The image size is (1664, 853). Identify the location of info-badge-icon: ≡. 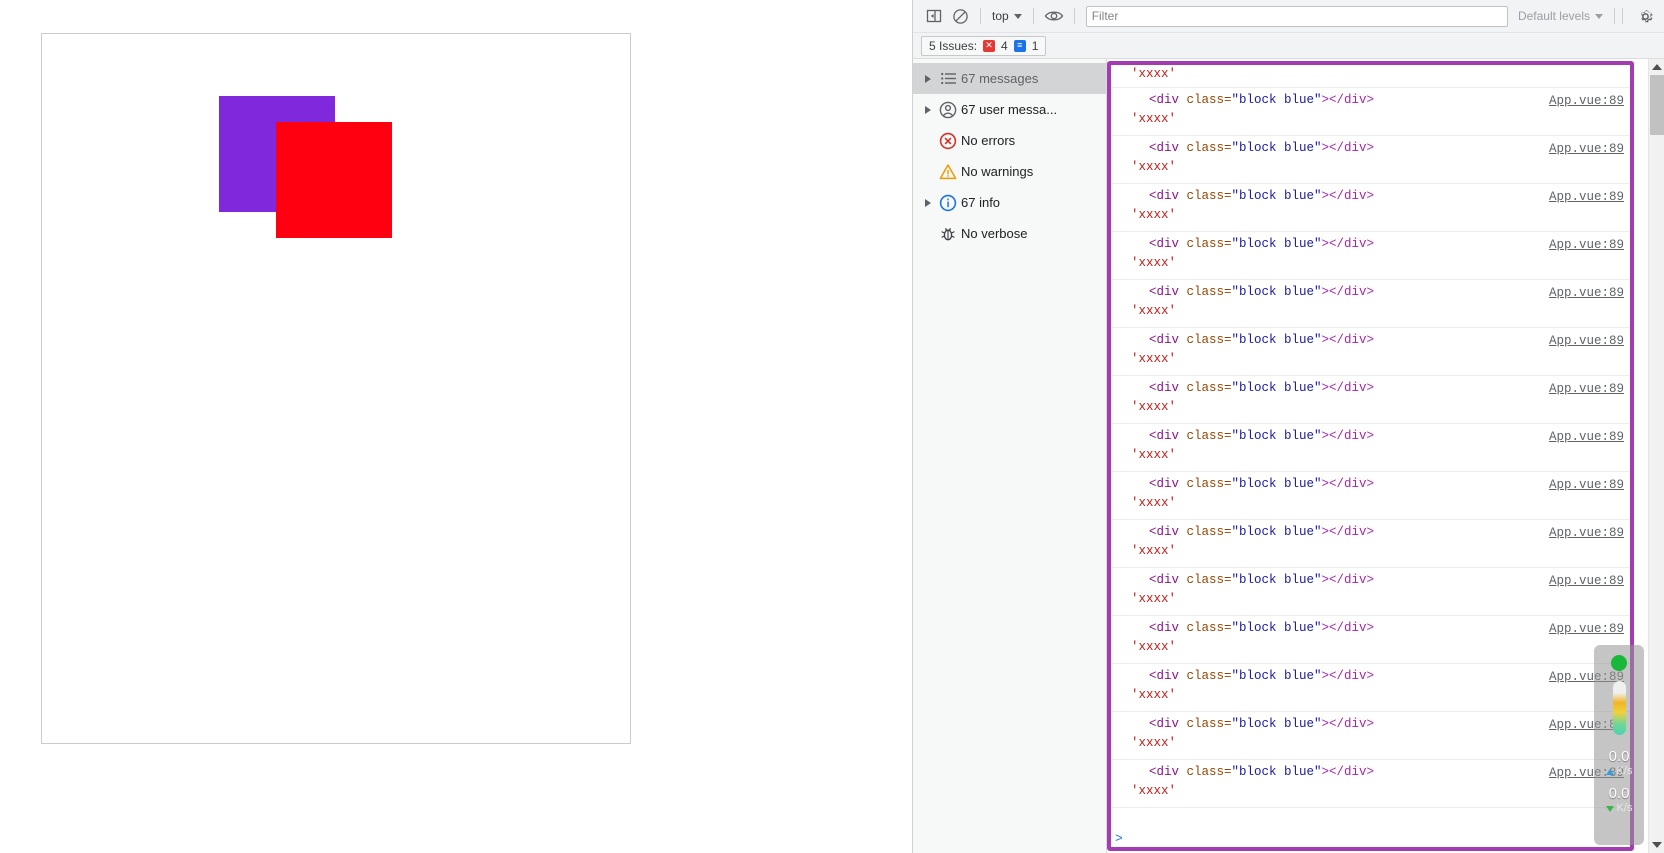
(1019, 45).